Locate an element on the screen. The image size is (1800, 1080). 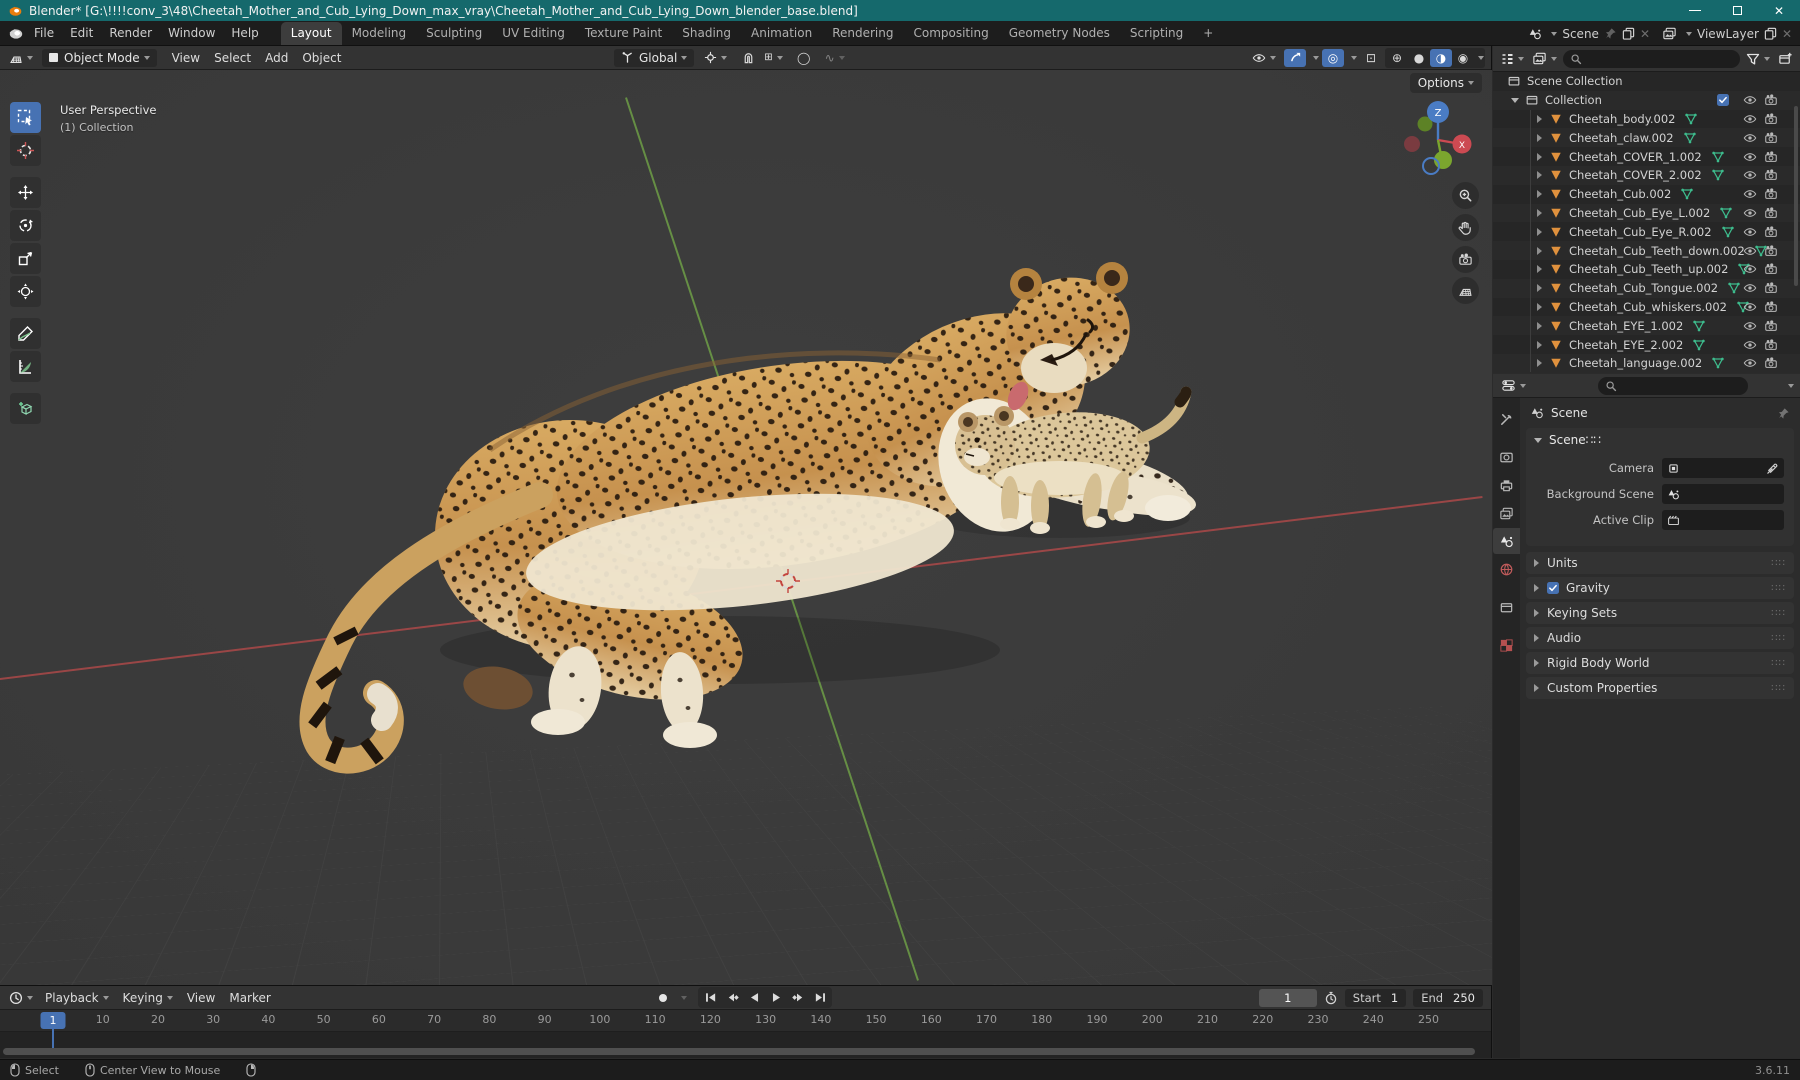
menu-render: Render is located at coordinates (130, 33).